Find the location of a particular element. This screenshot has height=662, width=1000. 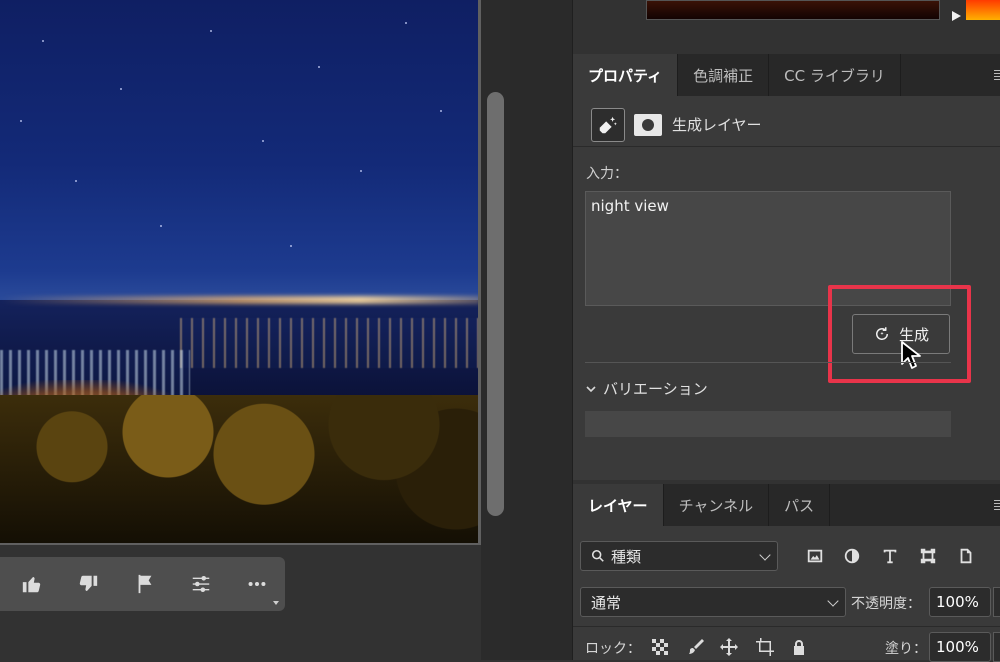

tab-cc-libraries: CC ライブラリ is located at coordinates (835, 75).